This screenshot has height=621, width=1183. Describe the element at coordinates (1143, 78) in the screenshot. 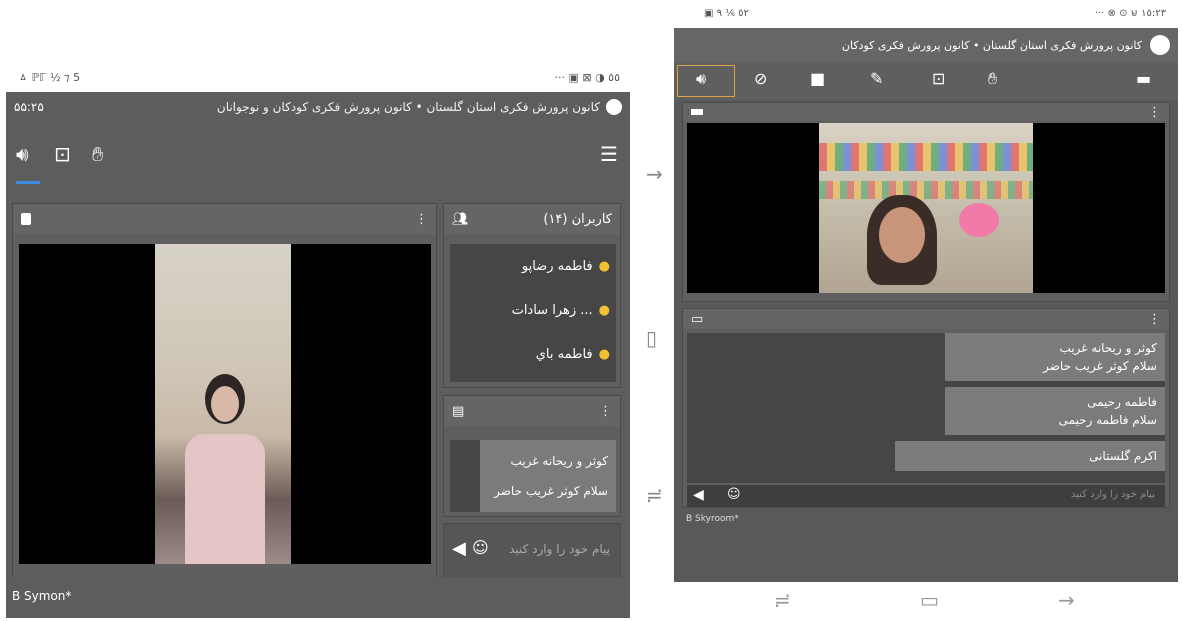

I see `menu-icon: ▬` at that location.